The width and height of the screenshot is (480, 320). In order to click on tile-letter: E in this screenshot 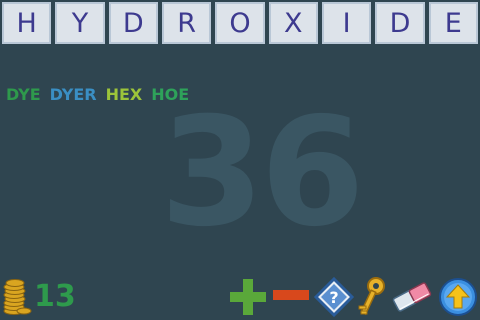, I will do `click(453, 23)`.